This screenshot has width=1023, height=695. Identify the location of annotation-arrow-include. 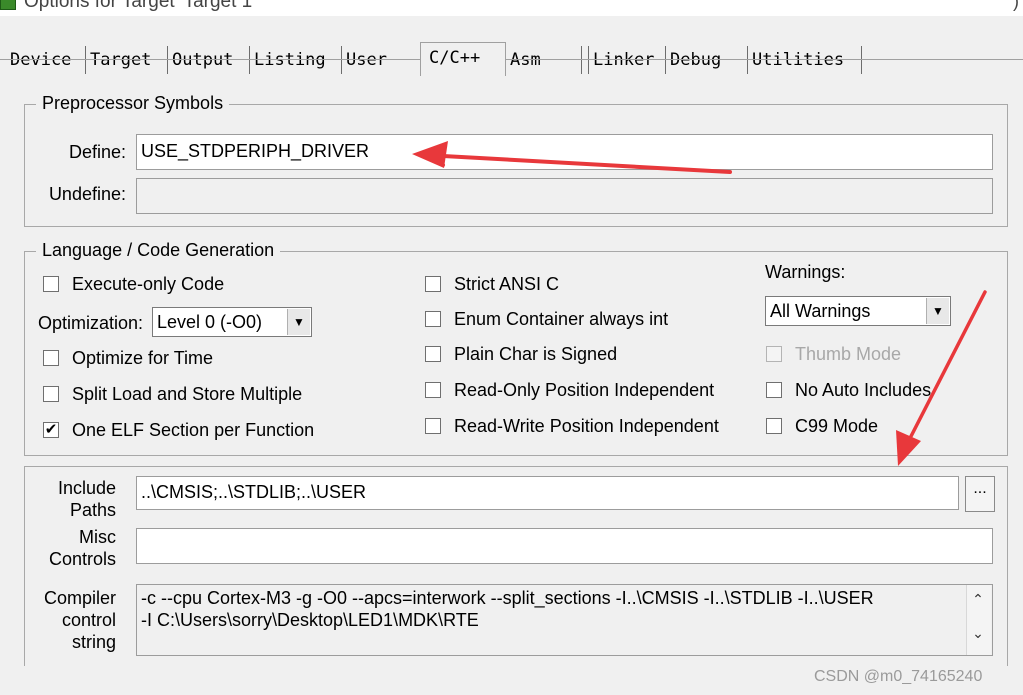
(941, 378).